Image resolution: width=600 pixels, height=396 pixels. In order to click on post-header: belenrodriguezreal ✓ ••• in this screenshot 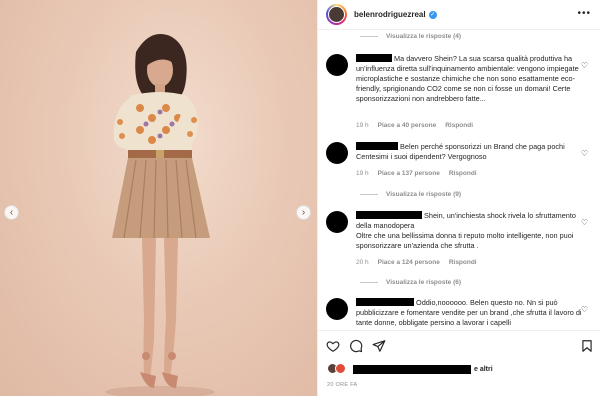, I will do `click(459, 15)`.